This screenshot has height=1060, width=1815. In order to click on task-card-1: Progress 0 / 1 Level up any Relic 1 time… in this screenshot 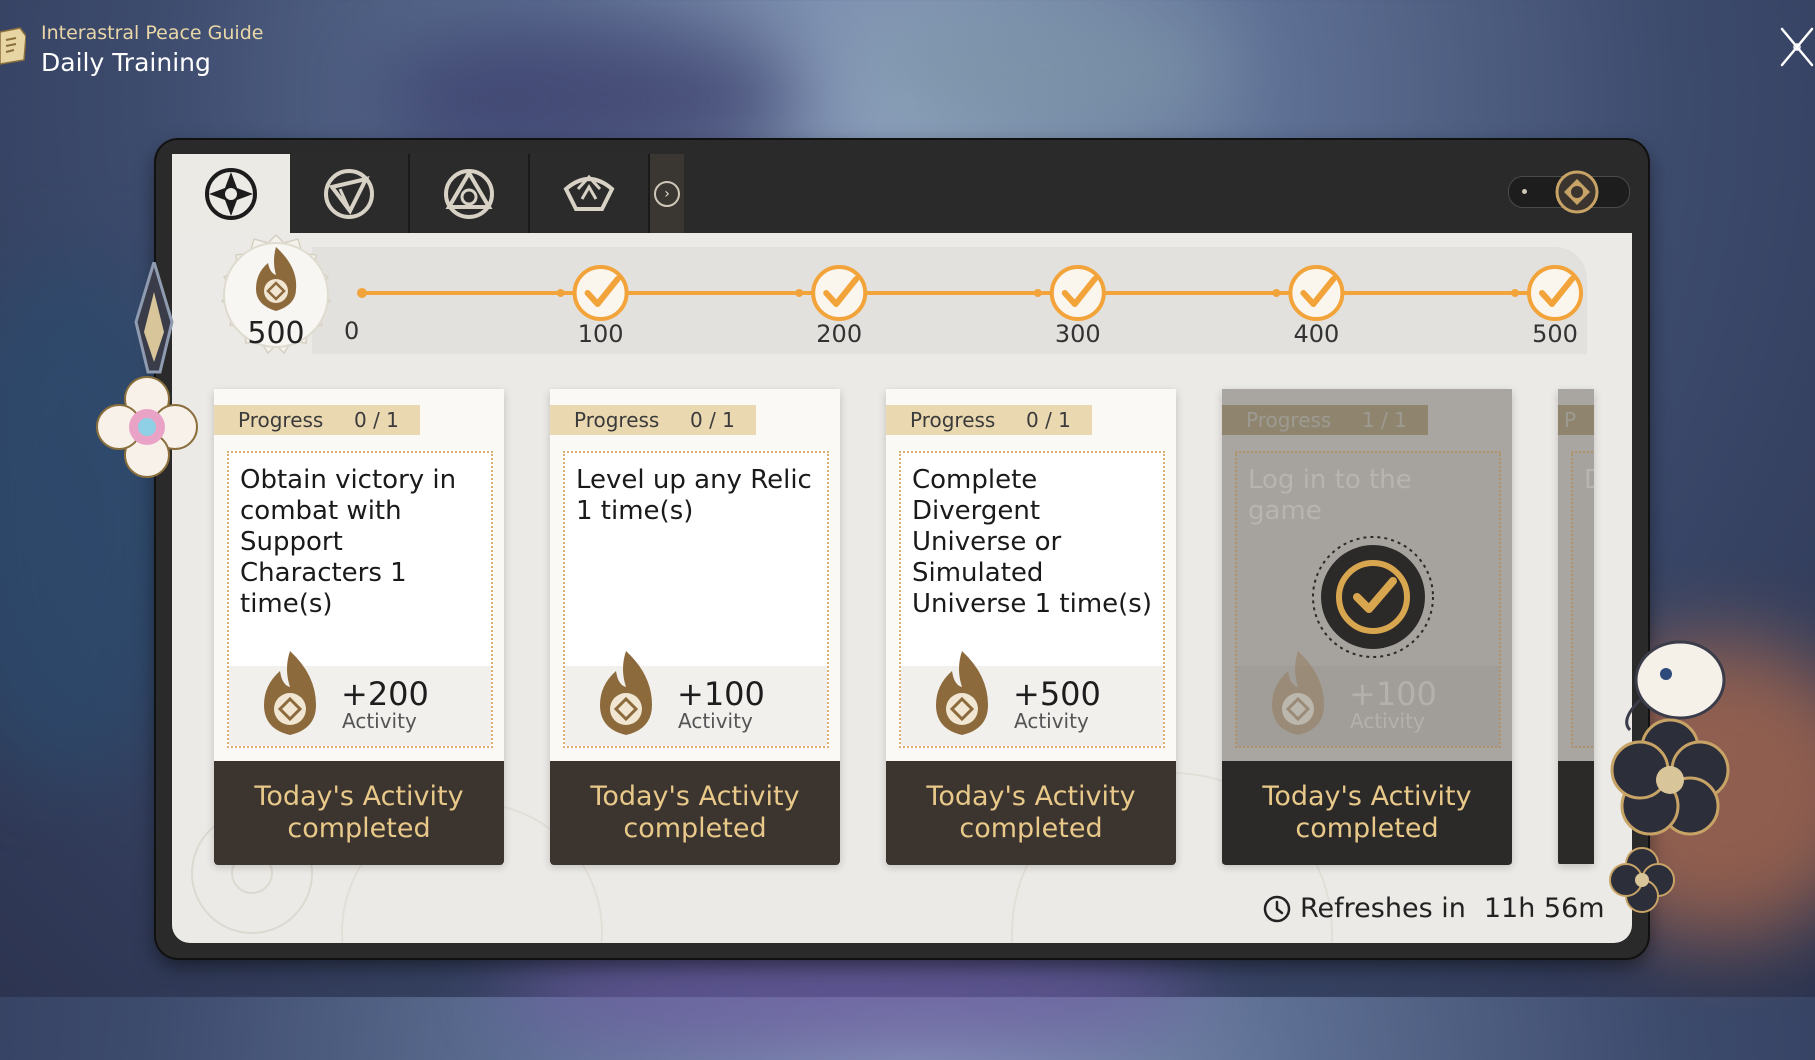, I will do `click(695, 627)`.